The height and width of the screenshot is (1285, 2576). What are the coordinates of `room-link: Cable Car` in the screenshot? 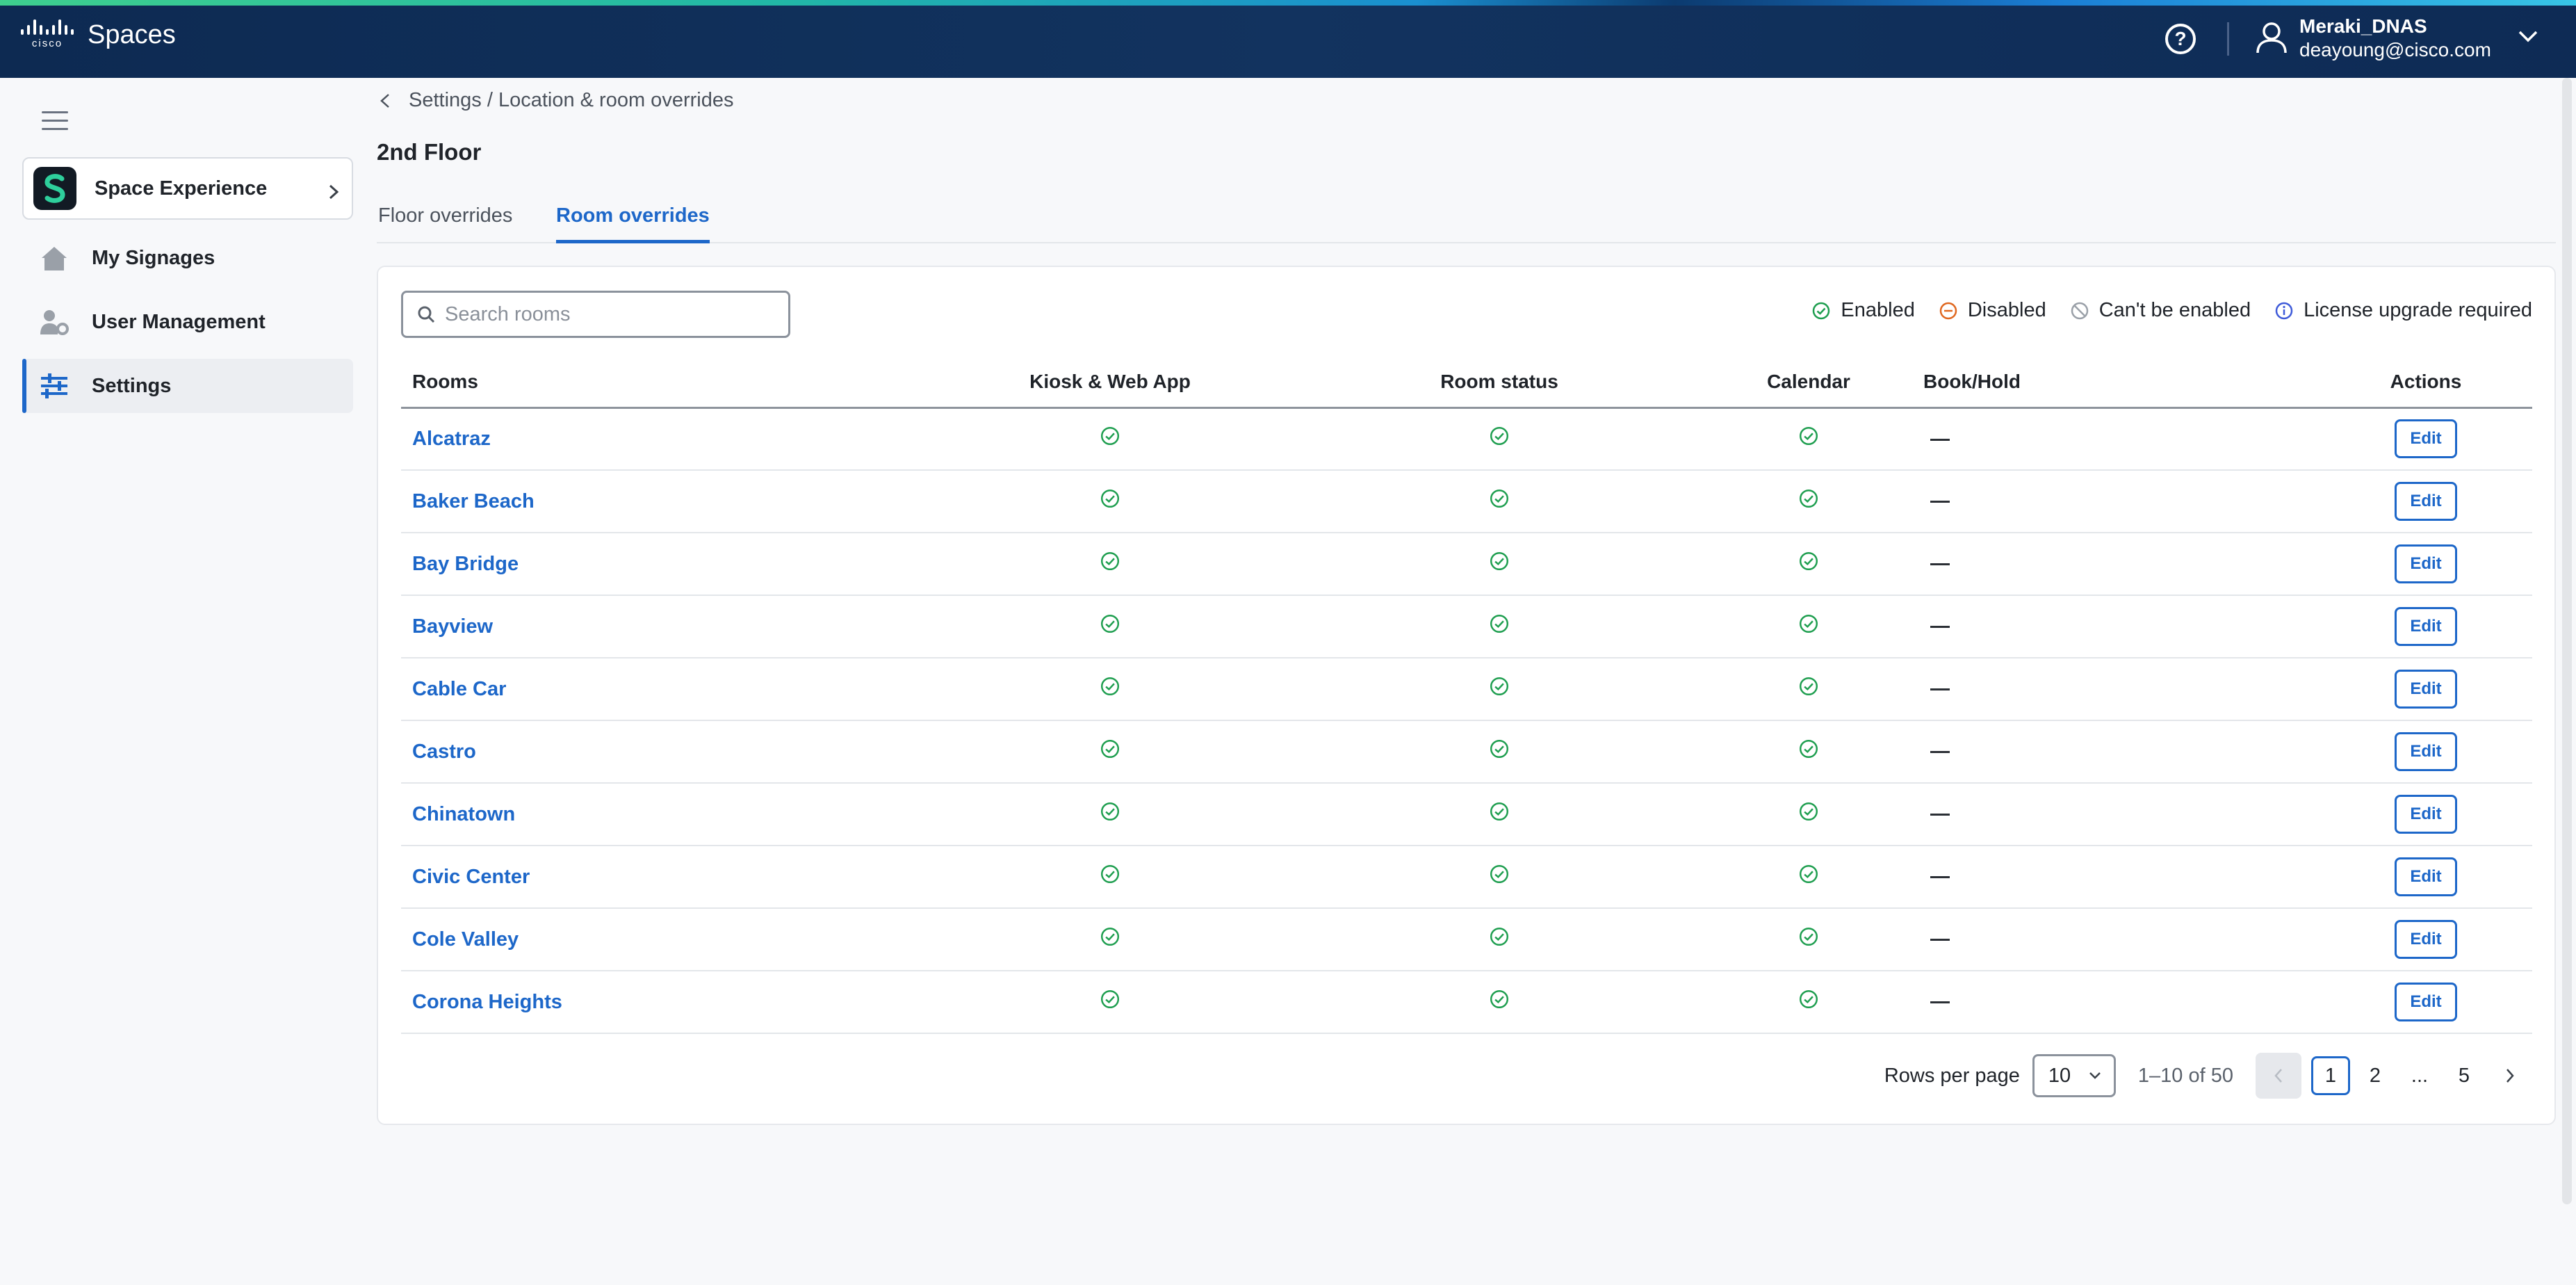 It's located at (459, 689).